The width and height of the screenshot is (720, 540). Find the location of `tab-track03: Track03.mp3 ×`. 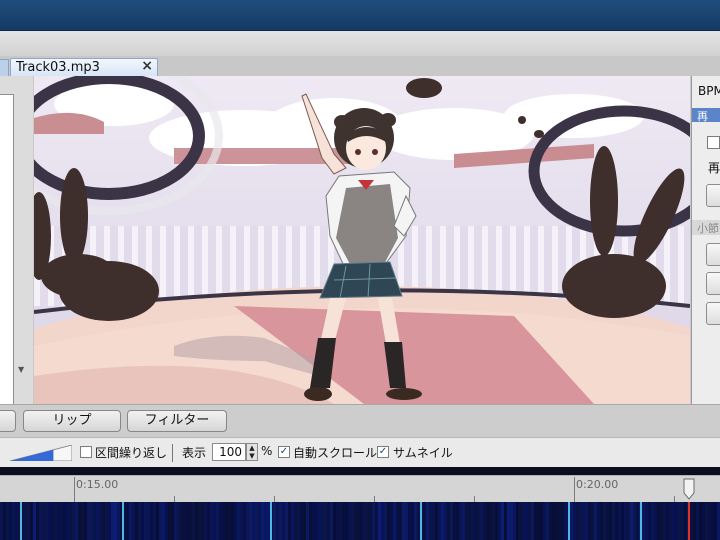

tab-track03: Track03.mp3 × is located at coordinates (84, 67).